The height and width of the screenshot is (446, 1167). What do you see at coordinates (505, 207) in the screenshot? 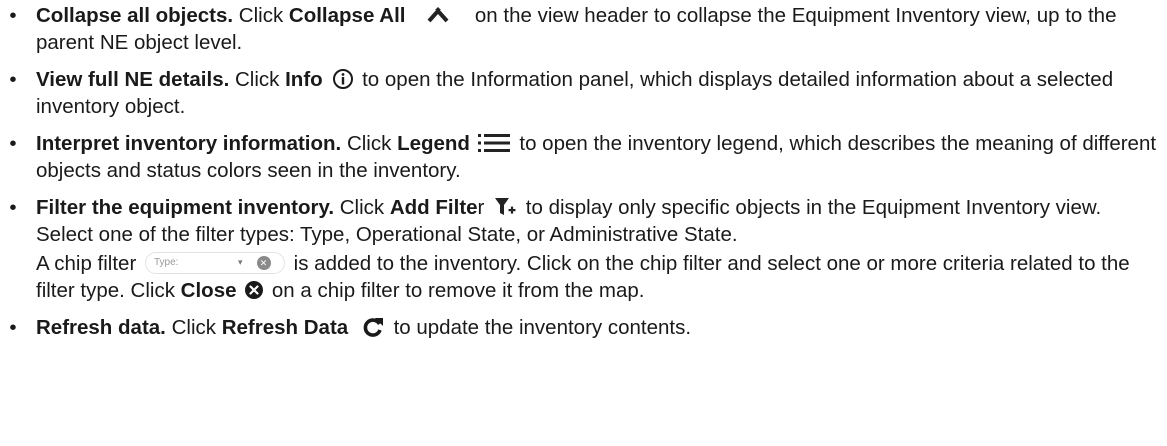
I see `add-filter-icon` at bounding box center [505, 207].